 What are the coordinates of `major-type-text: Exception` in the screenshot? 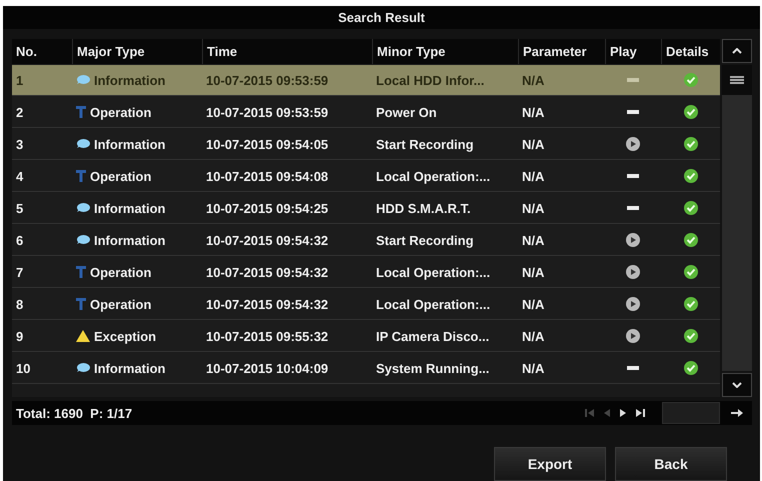 It's located at (125, 336).